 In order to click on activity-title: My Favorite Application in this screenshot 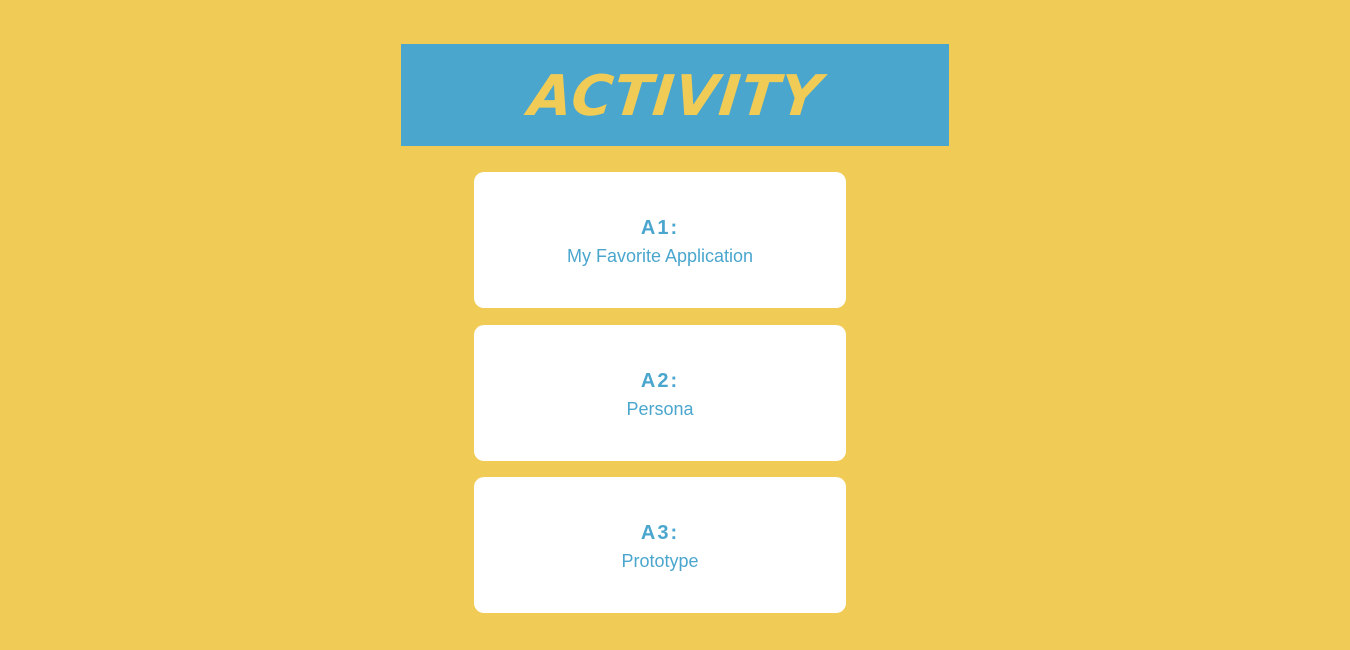, I will do `click(660, 256)`.